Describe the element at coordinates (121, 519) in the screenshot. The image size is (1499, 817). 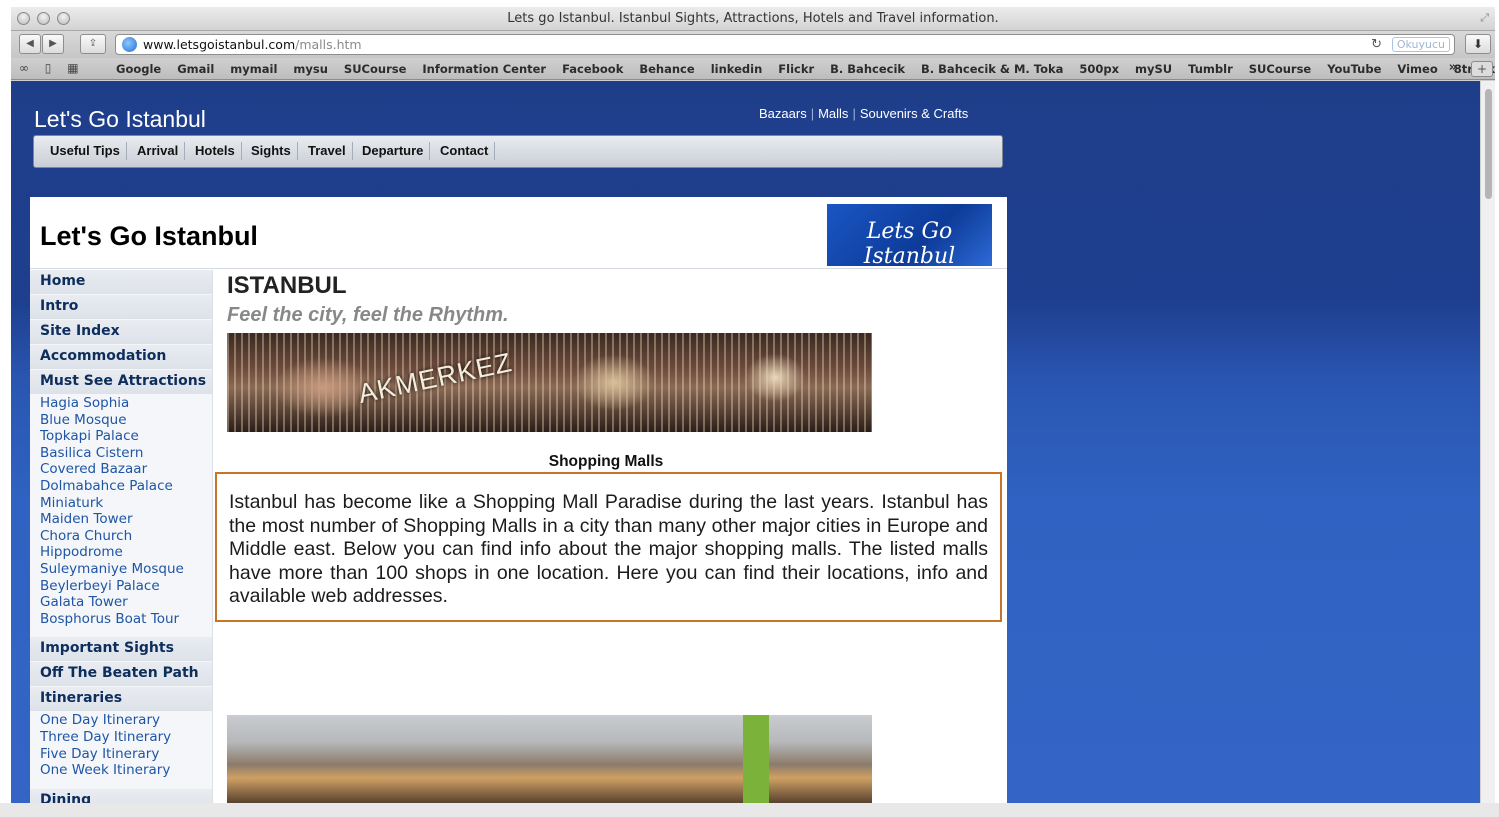
I see `sidebar-attraction-link: Maiden Tower` at that location.